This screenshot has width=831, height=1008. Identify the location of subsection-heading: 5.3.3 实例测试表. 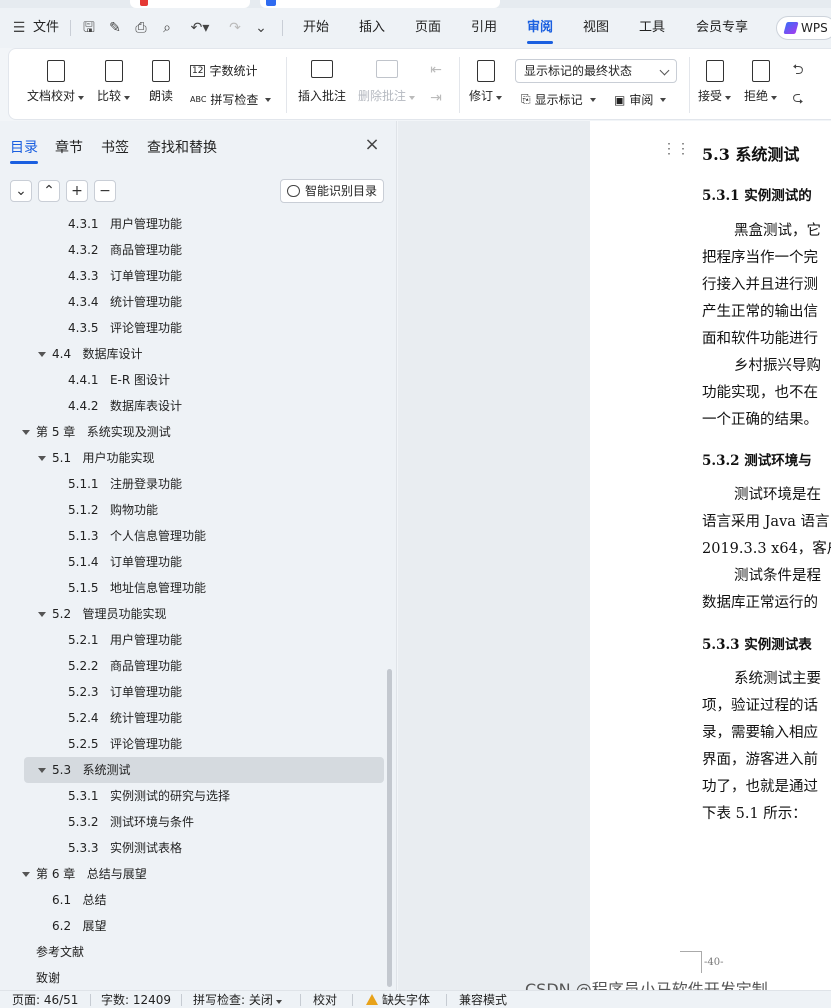
(757, 645).